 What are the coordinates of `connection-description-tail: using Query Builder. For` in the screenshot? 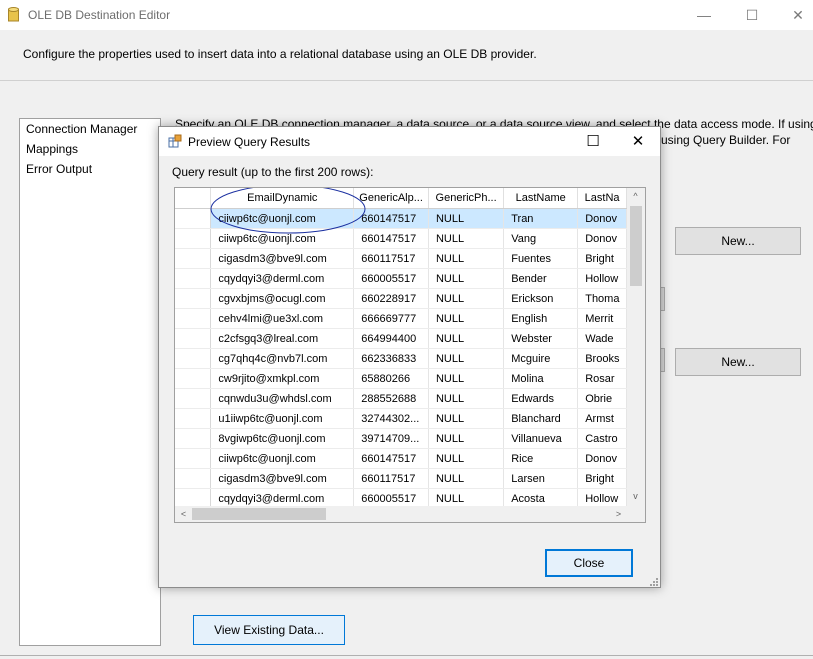 It's located at (726, 140).